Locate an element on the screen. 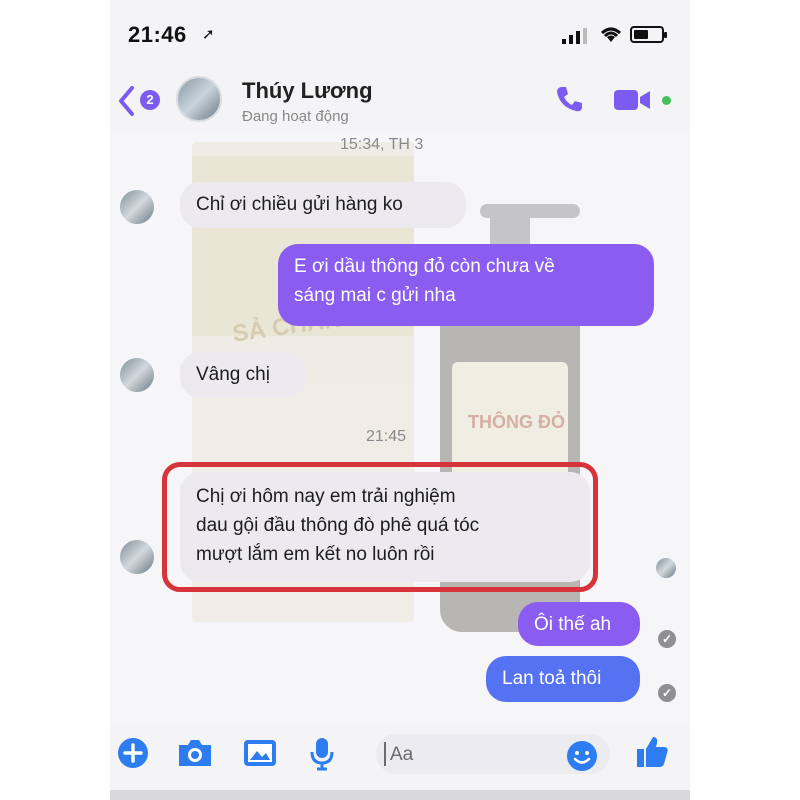 This screenshot has height=800, width=800. composer-bar: Aa is located at coordinates (400, 756).